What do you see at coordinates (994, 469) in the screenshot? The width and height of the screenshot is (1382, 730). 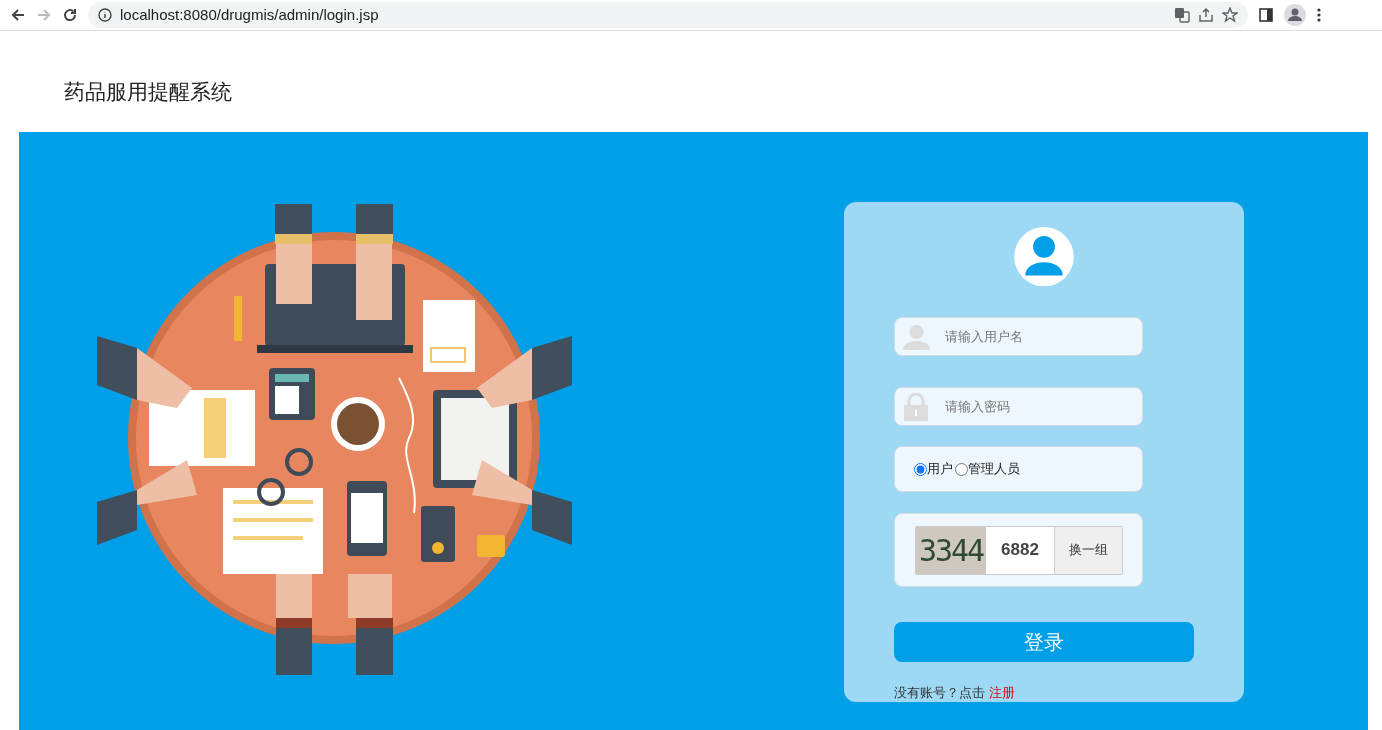 I see `role-label: 管理人员` at bounding box center [994, 469].